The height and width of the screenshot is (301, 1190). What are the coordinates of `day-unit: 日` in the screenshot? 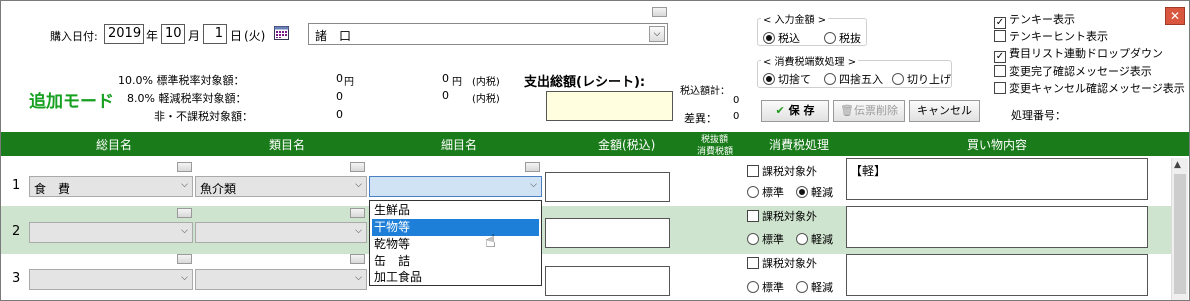 It's located at (236, 36).